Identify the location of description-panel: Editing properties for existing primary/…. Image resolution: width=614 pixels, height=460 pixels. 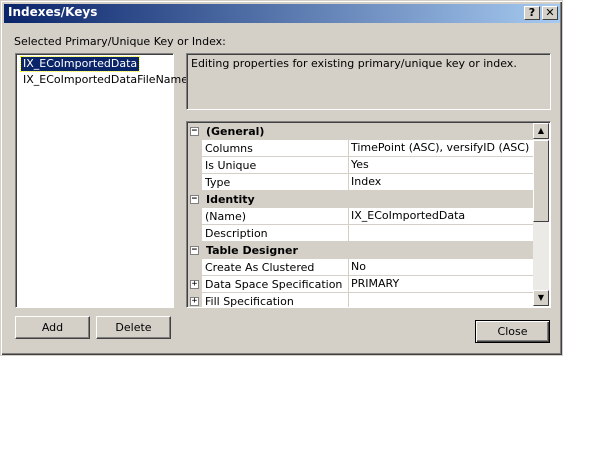
(368, 81).